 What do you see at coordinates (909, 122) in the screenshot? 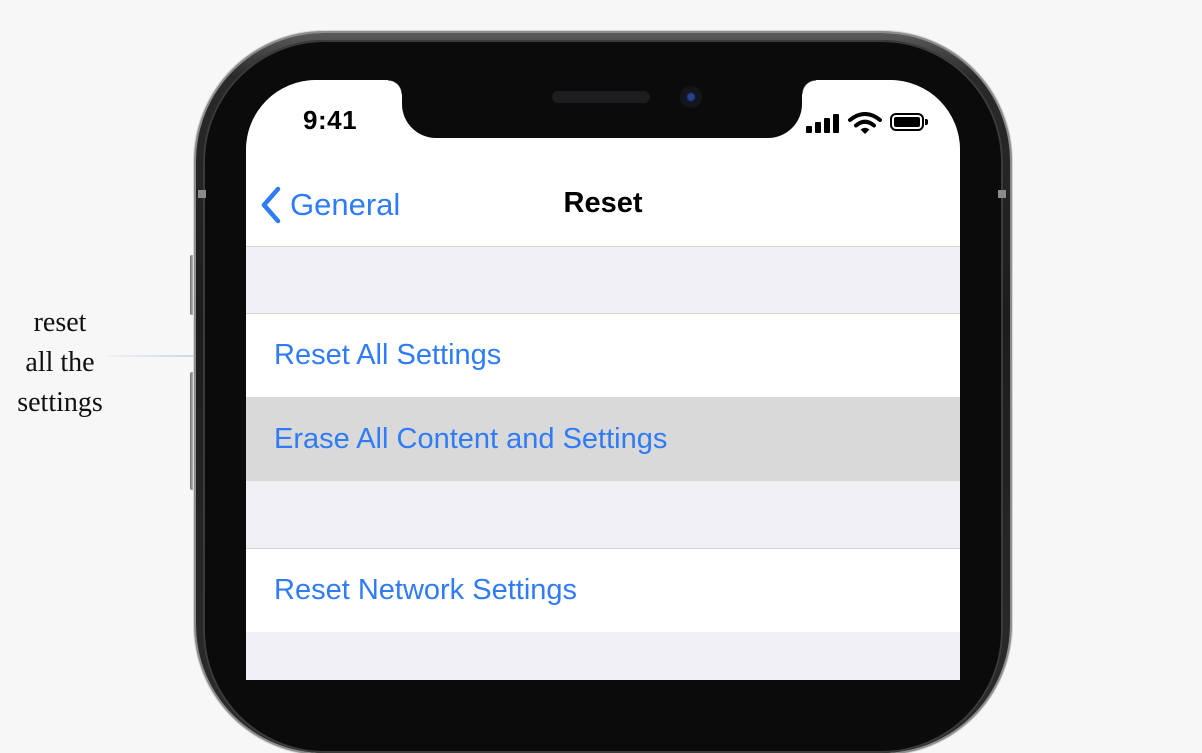
I see `battery-icon` at bounding box center [909, 122].